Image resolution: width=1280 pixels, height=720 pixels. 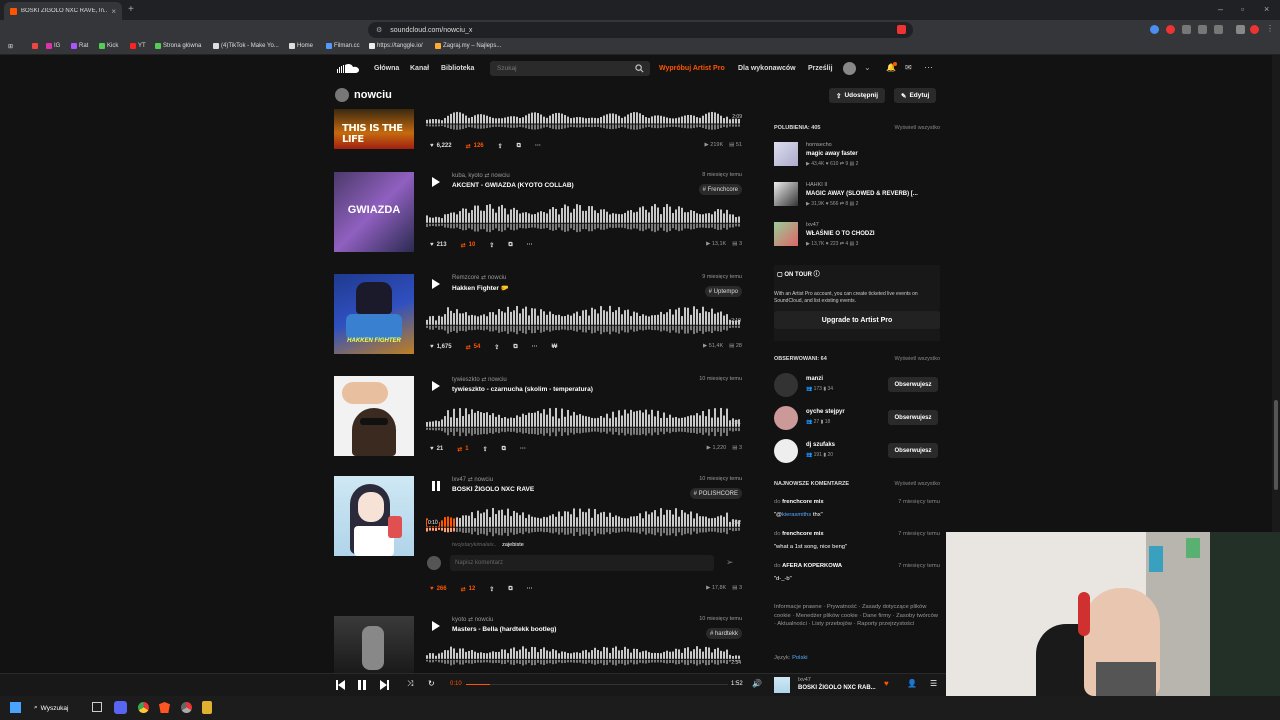 I want to click on discord-icon, so click(x=120, y=707).